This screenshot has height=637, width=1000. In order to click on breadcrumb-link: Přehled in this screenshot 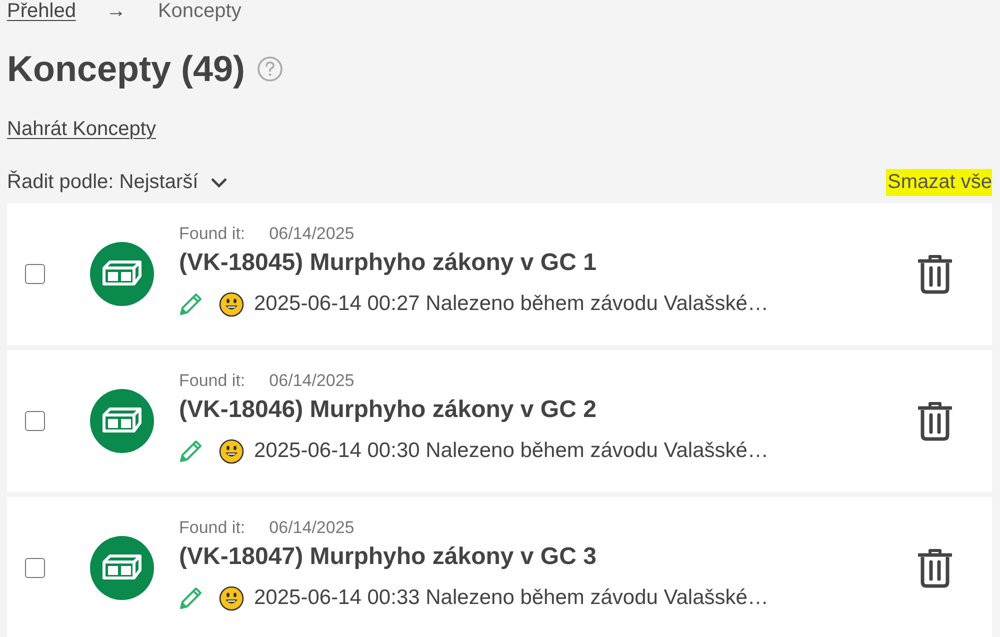, I will do `click(41, 11)`.